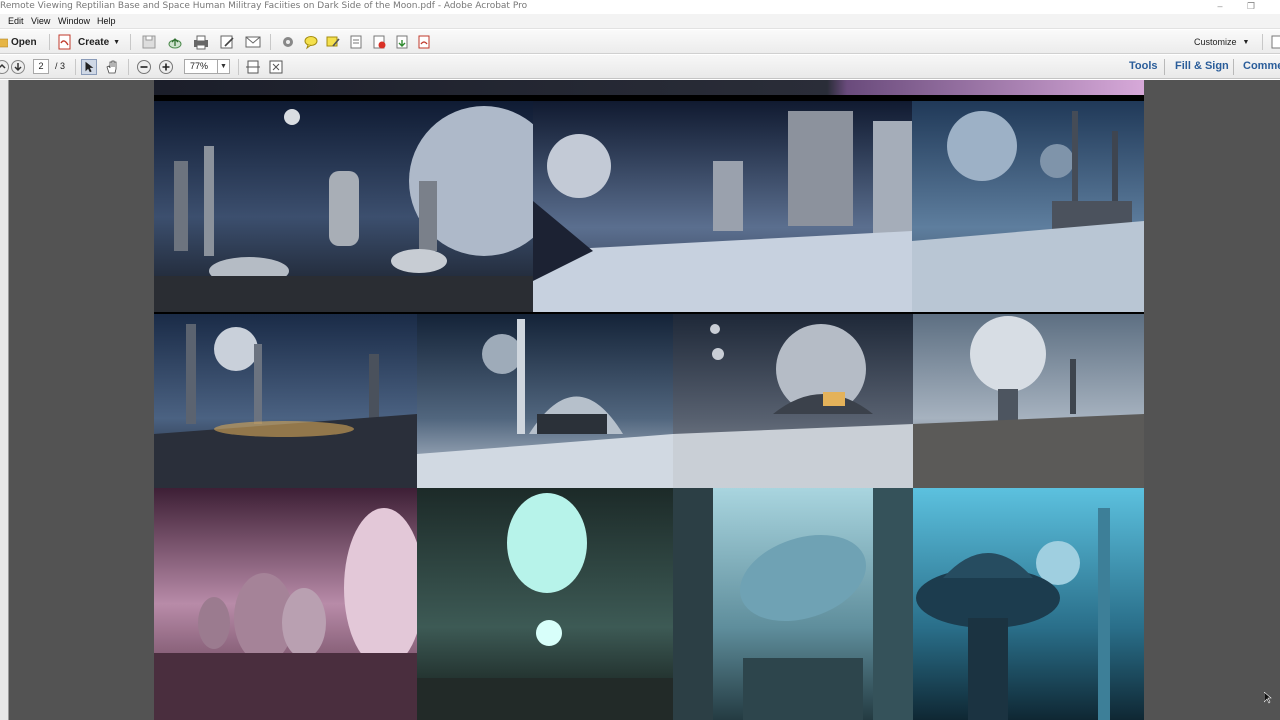 This screenshot has height=720, width=1280. I want to click on zoom-select: 77% ▼, so click(207, 66).